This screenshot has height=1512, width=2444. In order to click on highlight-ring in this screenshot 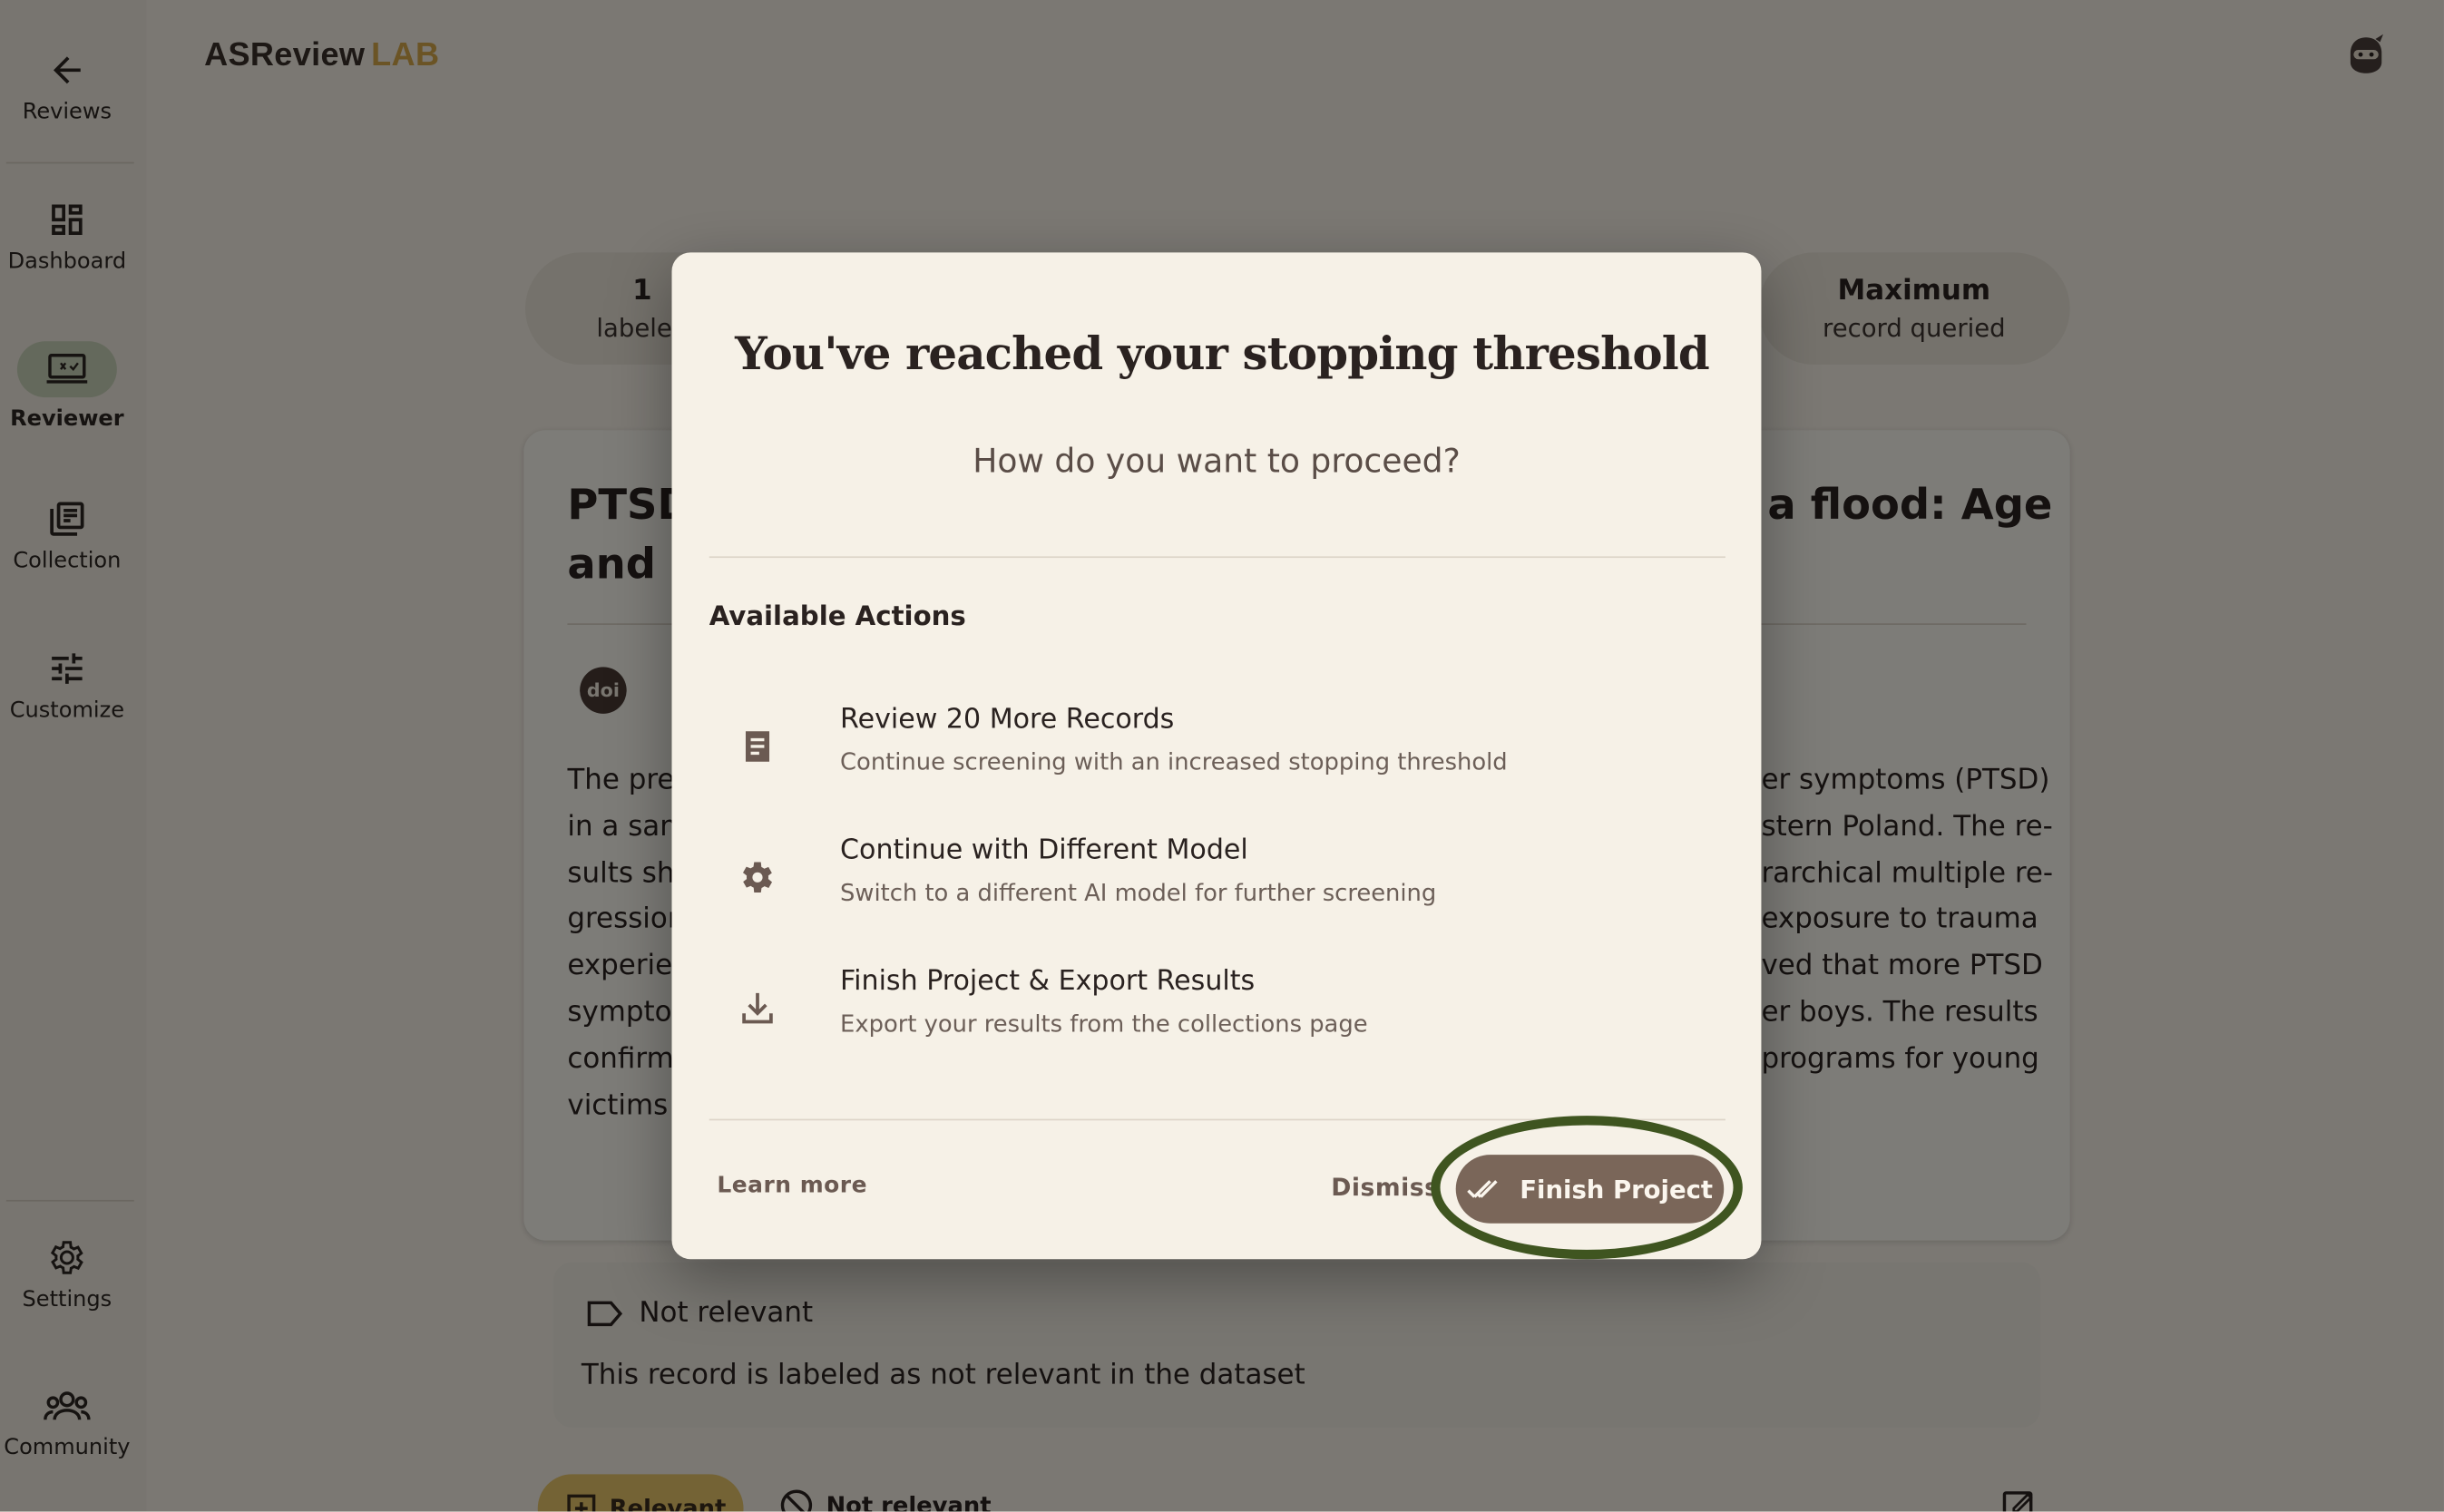, I will do `click(1587, 1188)`.